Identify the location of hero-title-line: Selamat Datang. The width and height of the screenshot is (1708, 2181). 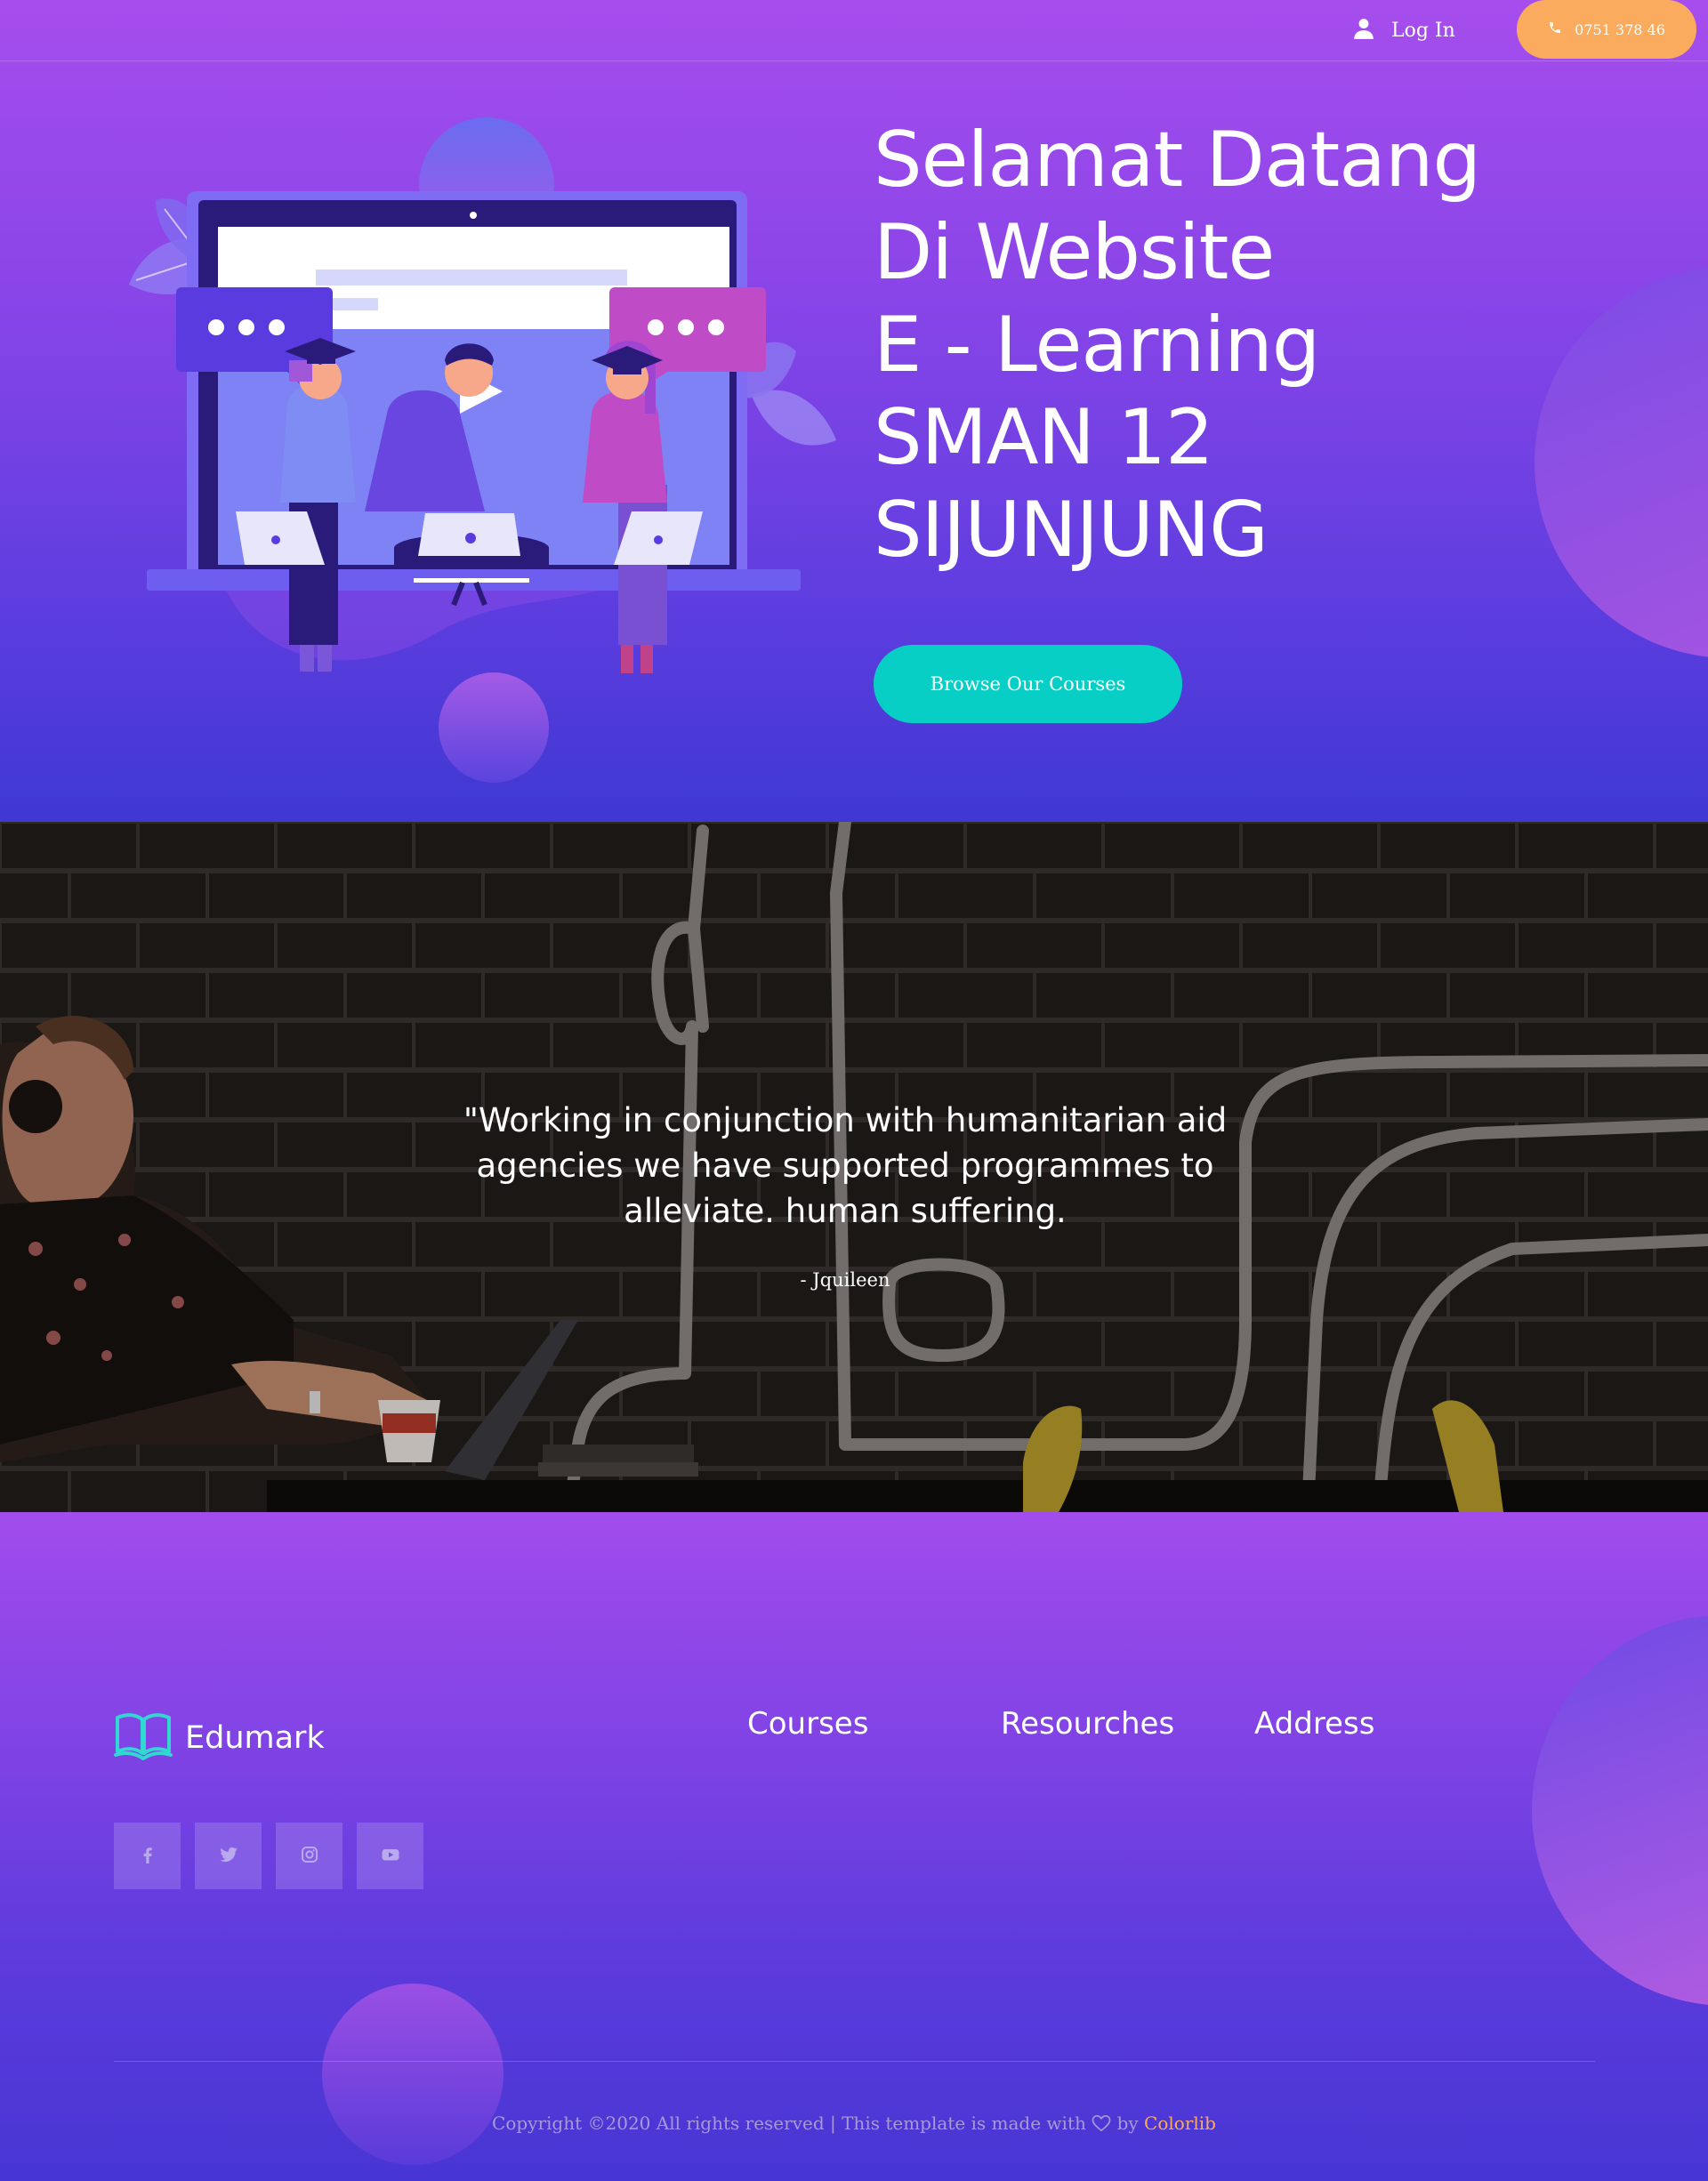
(1177, 160).